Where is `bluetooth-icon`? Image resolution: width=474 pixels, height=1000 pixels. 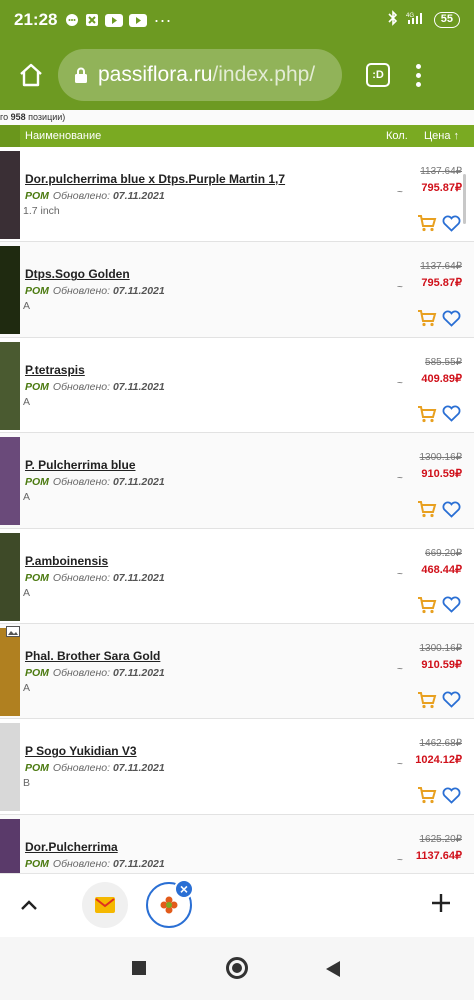
bluetooth-icon is located at coordinates (393, 20).